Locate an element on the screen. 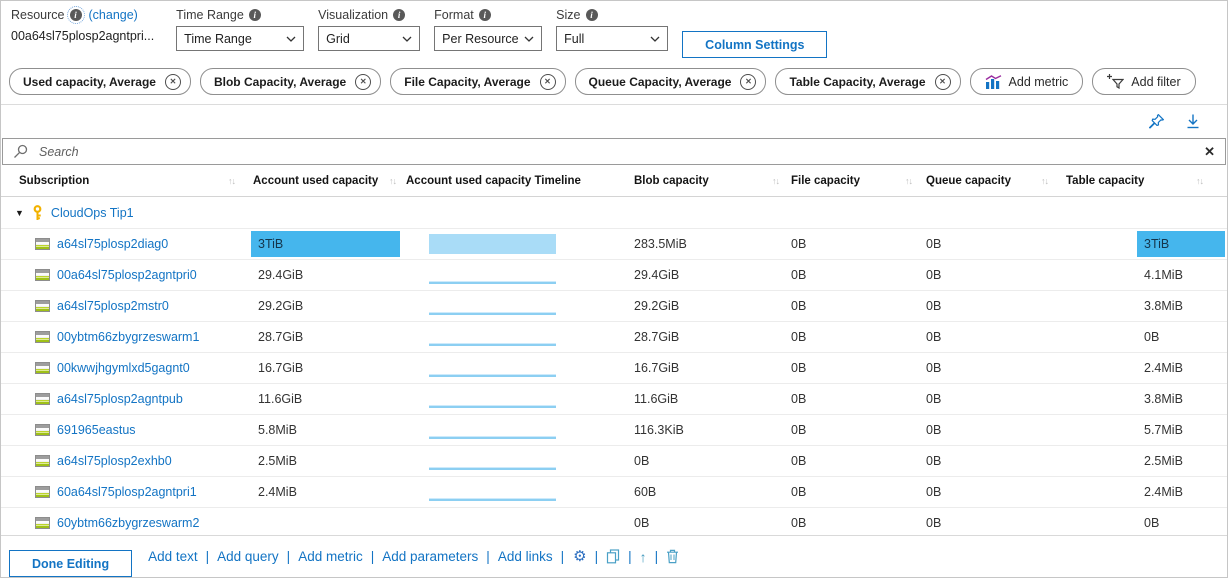  footer-link: Add query is located at coordinates (248, 556).